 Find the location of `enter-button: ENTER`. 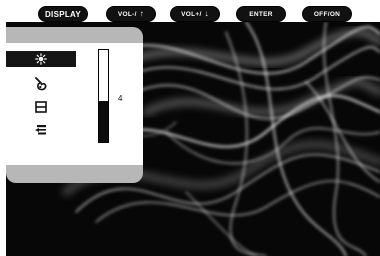

enter-button: ENTER is located at coordinates (261, 14).